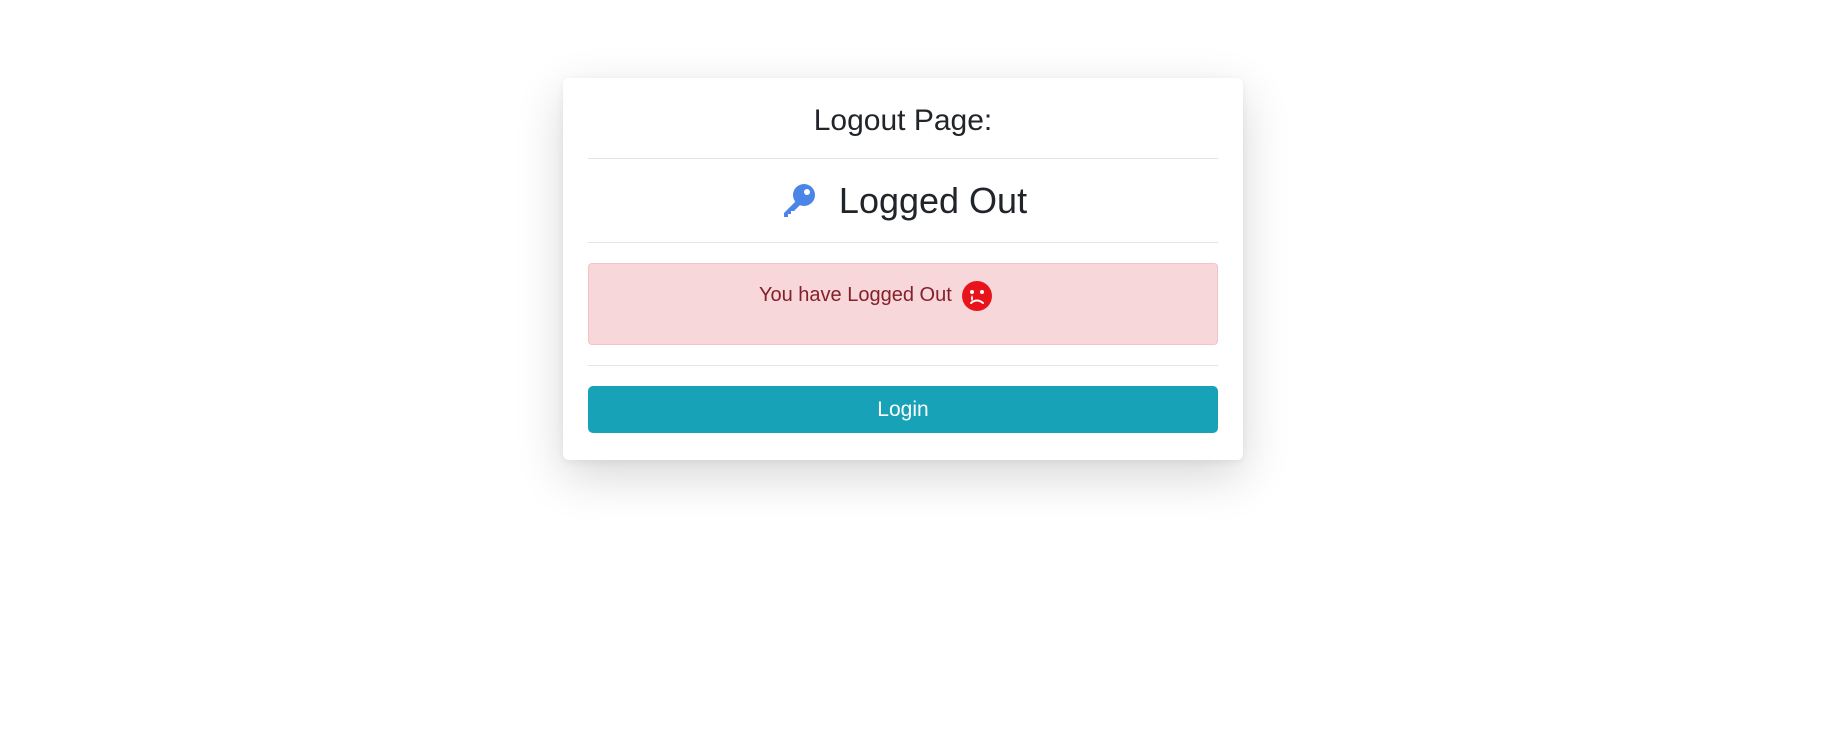  What do you see at coordinates (976, 296) in the screenshot?
I see `sad-face-icon` at bounding box center [976, 296].